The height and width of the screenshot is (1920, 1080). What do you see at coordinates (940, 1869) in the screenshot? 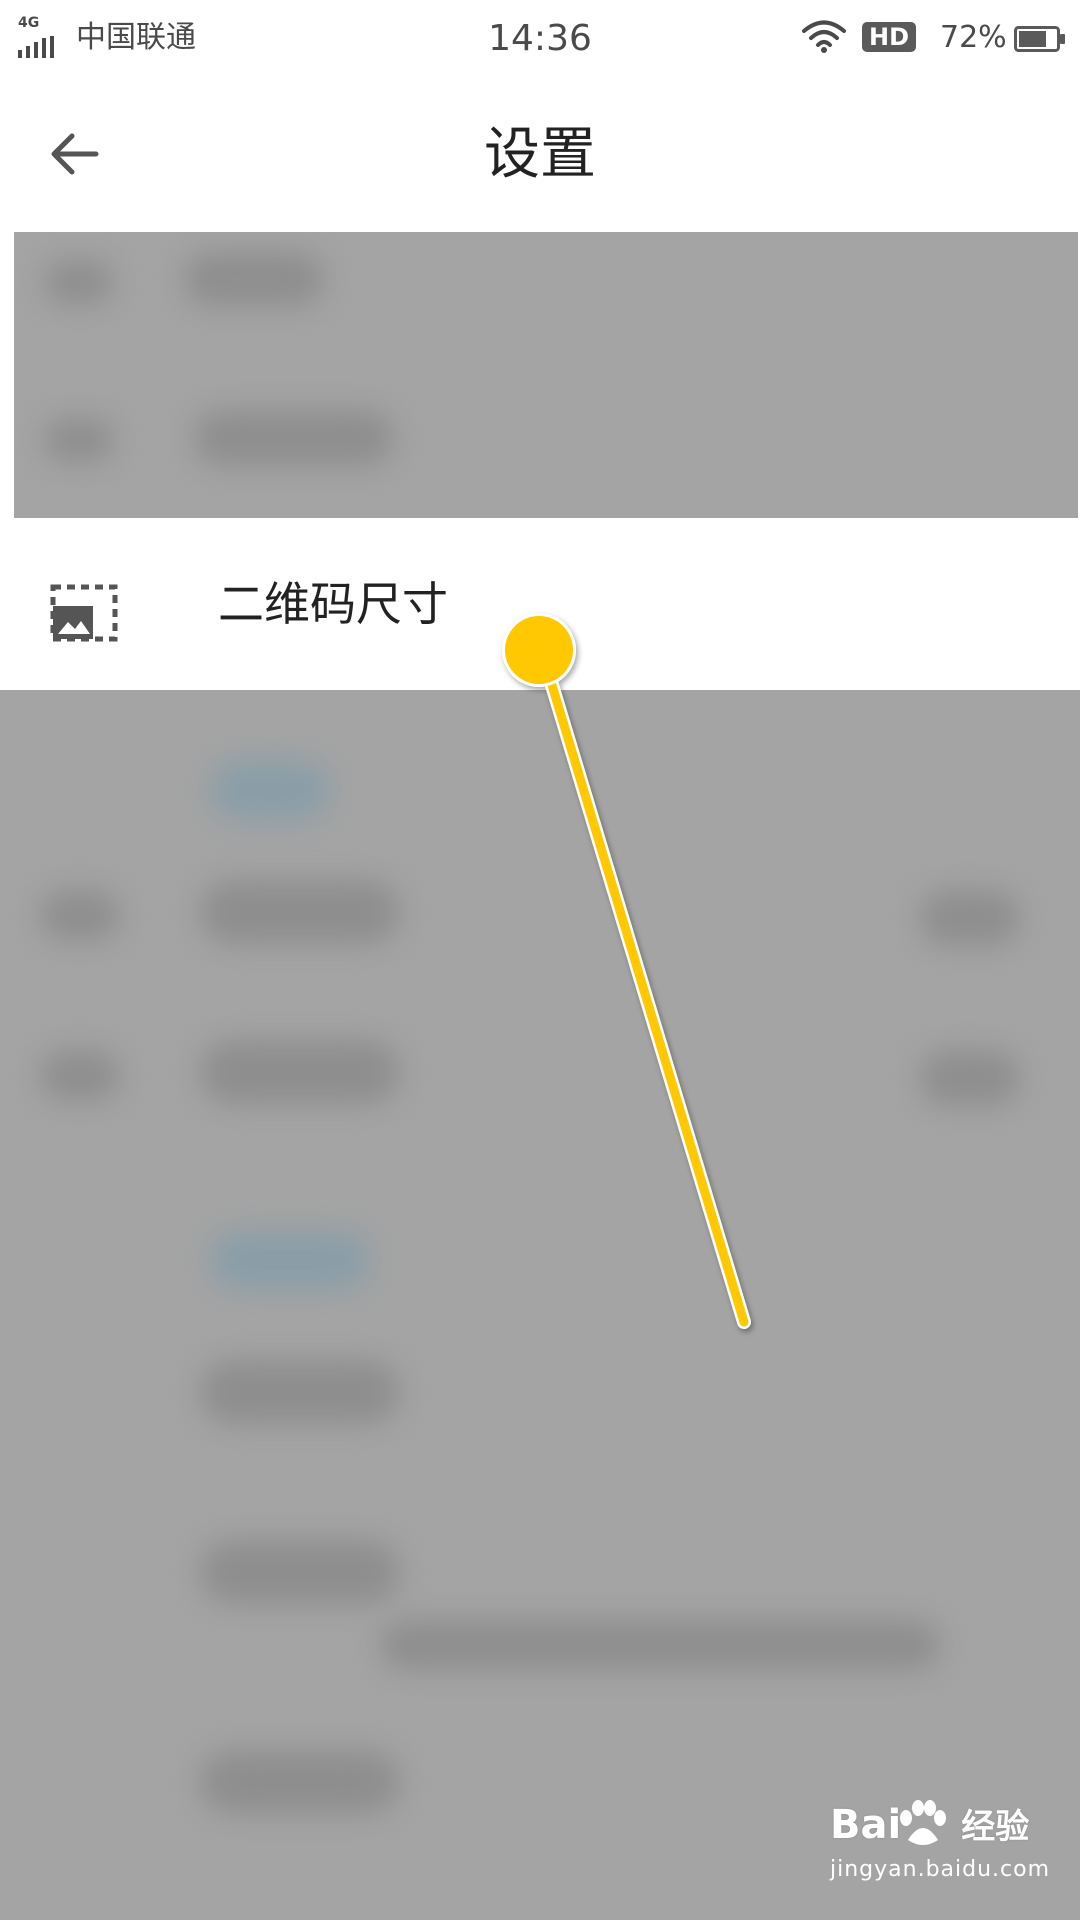
I see `watermark-url: jingyan.baidu.com` at bounding box center [940, 1869].